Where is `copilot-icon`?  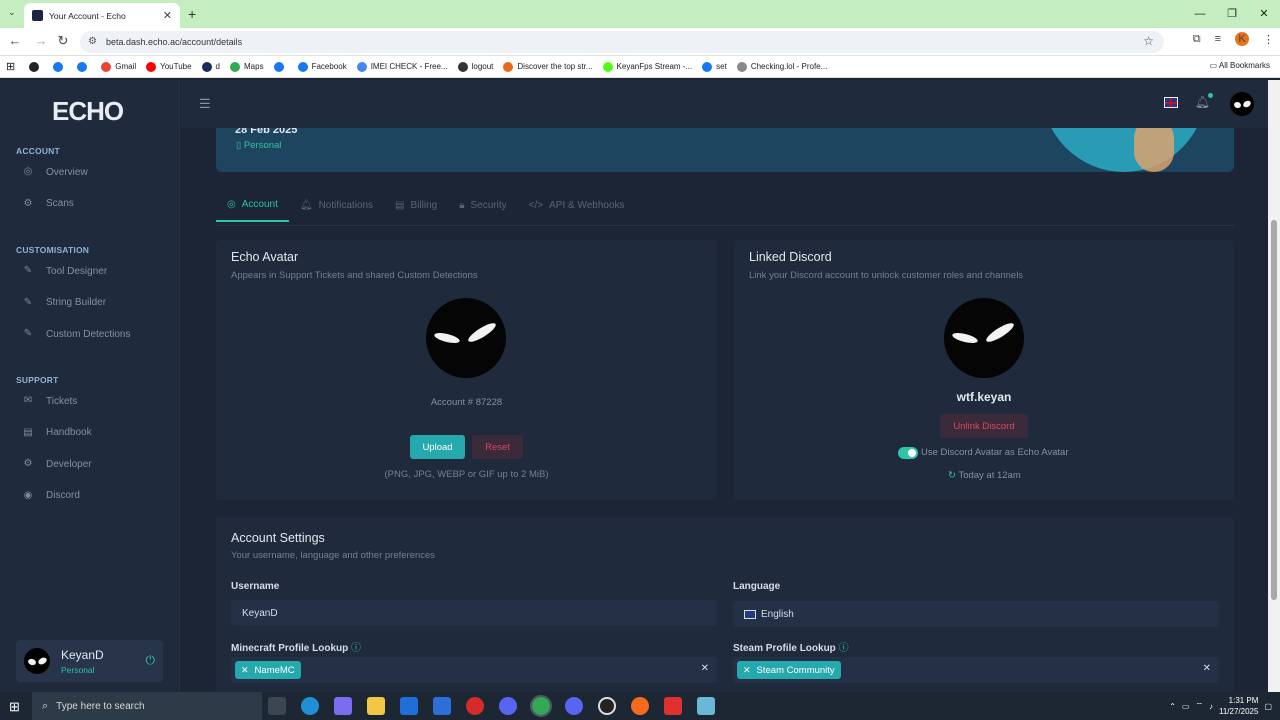
copilot-icon is located at coordinates (343, 706).